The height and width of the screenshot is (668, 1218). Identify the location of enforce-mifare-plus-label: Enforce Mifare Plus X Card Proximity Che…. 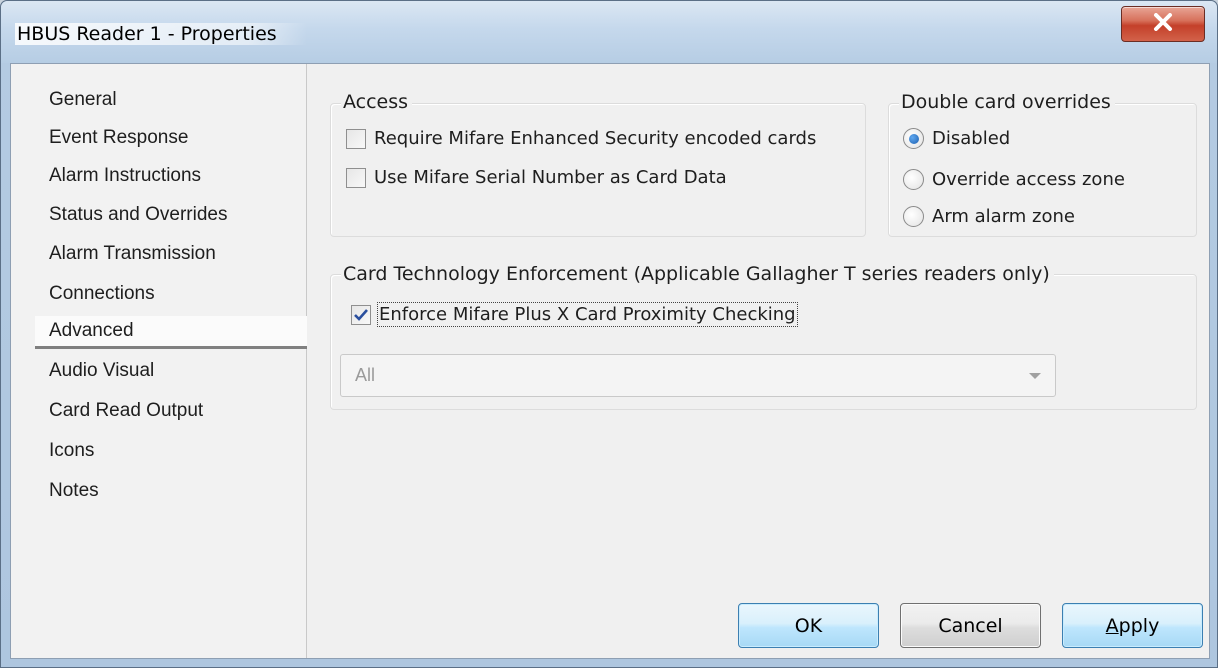
(587, 314).